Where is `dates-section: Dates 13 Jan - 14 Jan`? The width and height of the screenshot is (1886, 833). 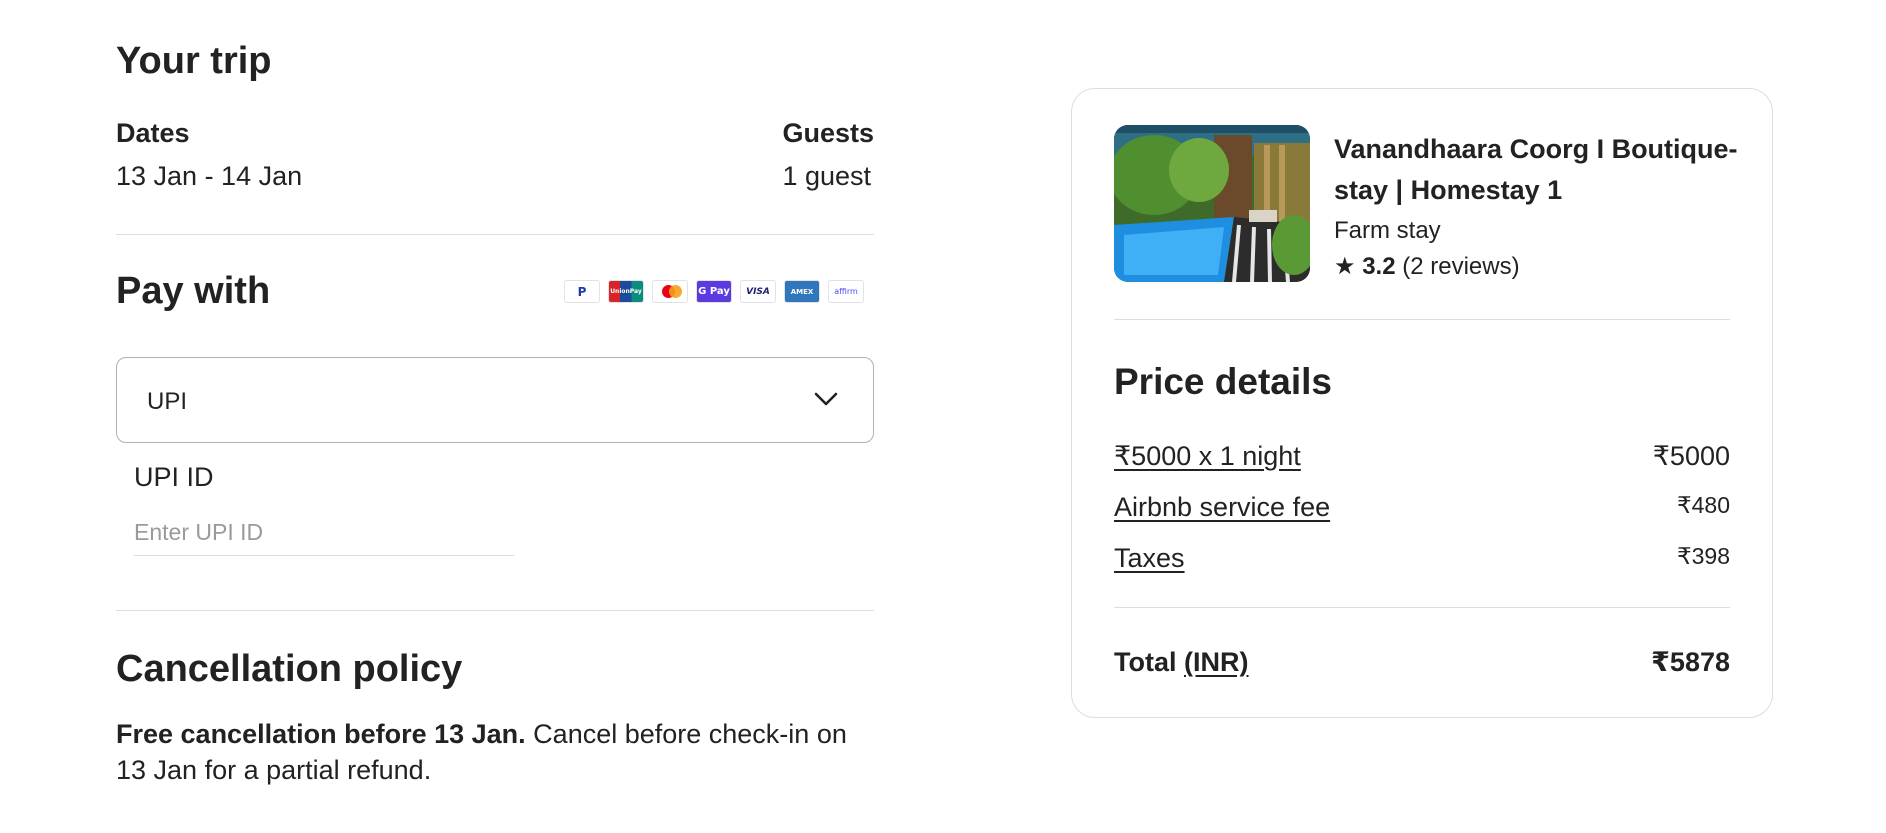
dates-section: Dates 13 Jan - 14 Jan is located at coordinates (209, 155).